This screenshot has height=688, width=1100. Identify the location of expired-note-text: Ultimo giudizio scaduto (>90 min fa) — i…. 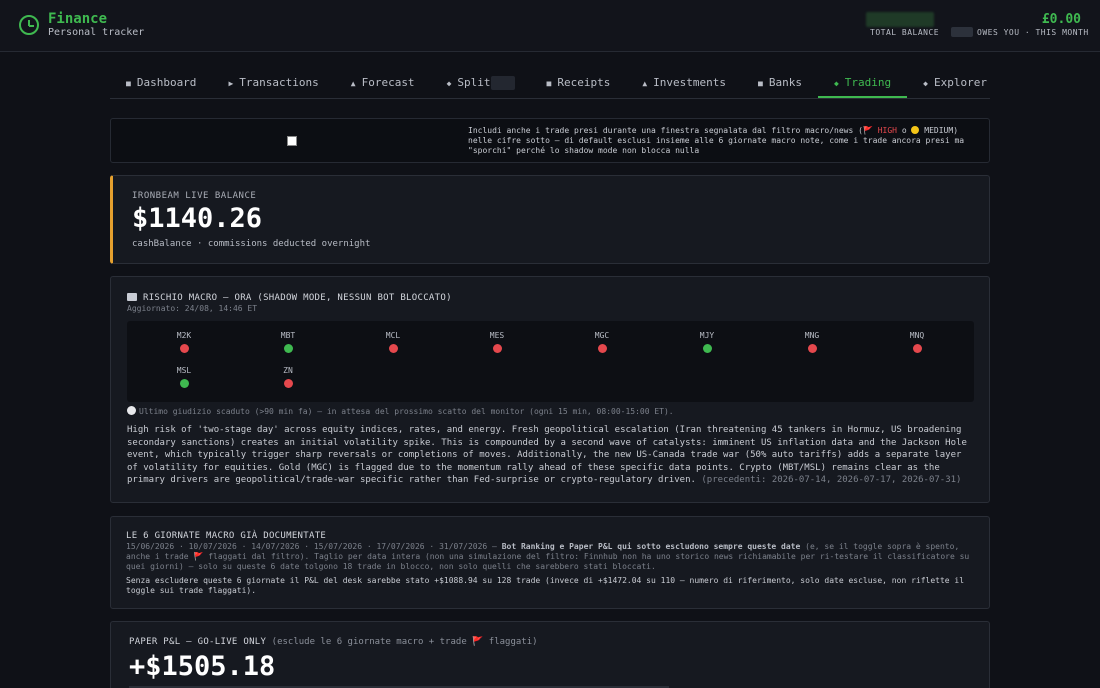
(406, 411).